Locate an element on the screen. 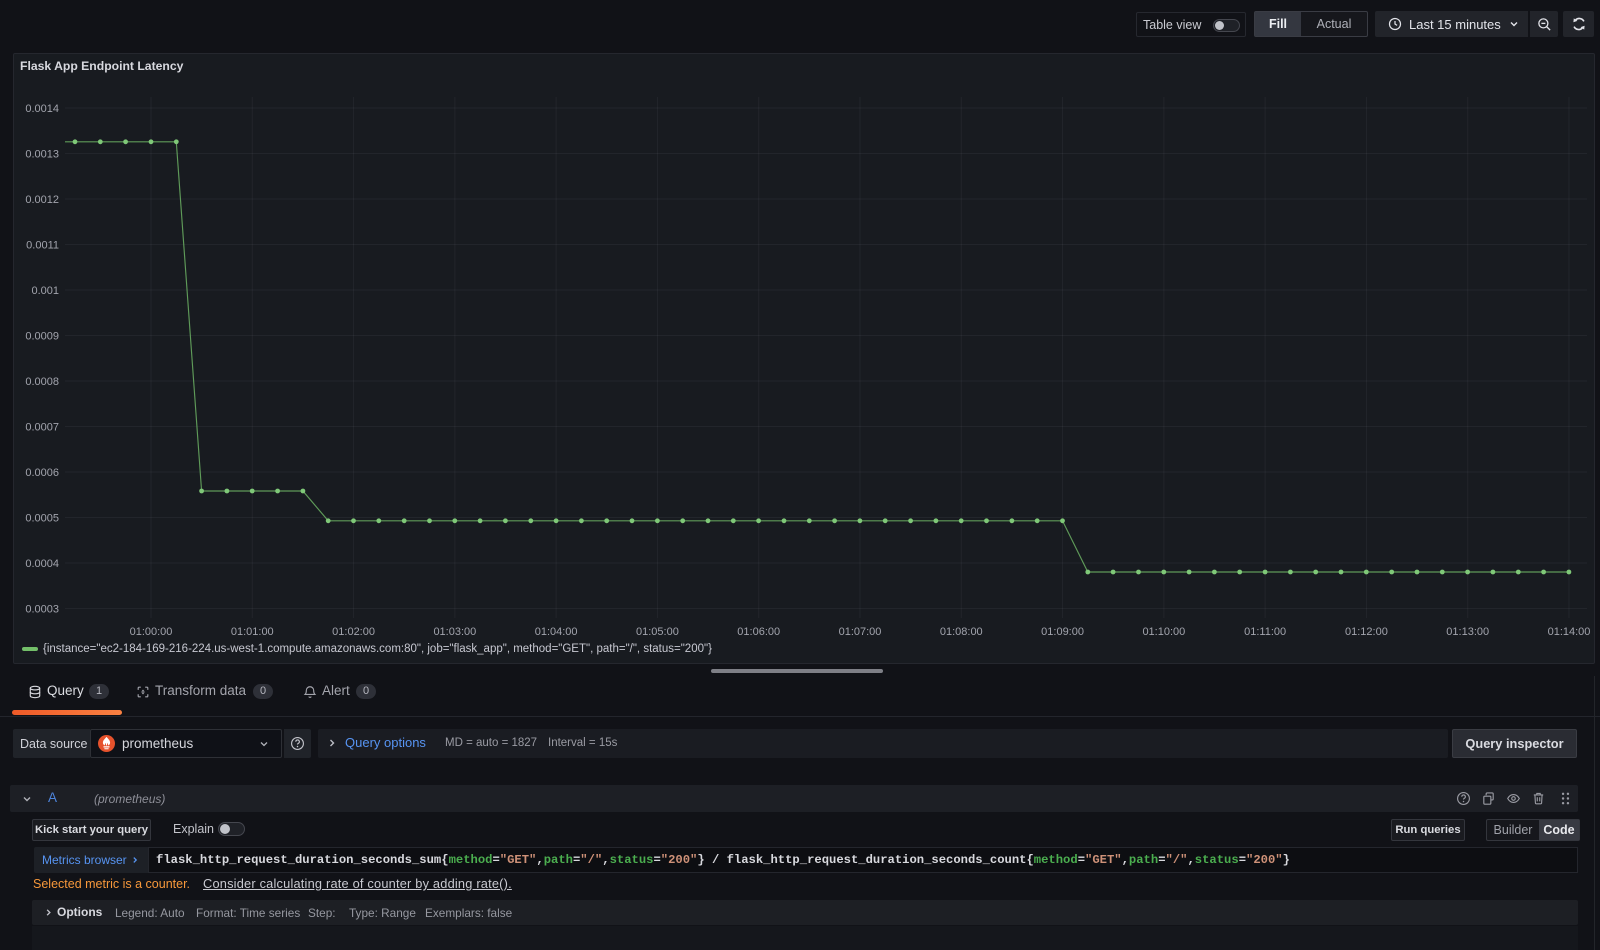 The image size is (1600, 950). svg-text: 0.001 is located at coordinates (45, 291).